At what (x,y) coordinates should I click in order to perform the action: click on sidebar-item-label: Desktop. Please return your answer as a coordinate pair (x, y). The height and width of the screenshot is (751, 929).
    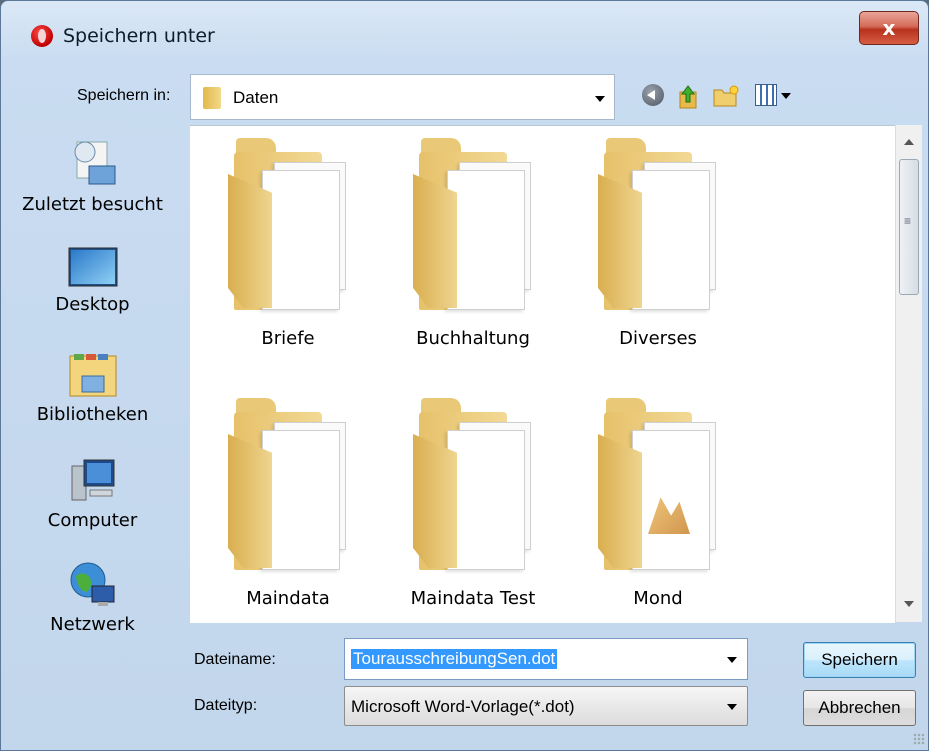
    Looking at the image, I should click on (92, 304).